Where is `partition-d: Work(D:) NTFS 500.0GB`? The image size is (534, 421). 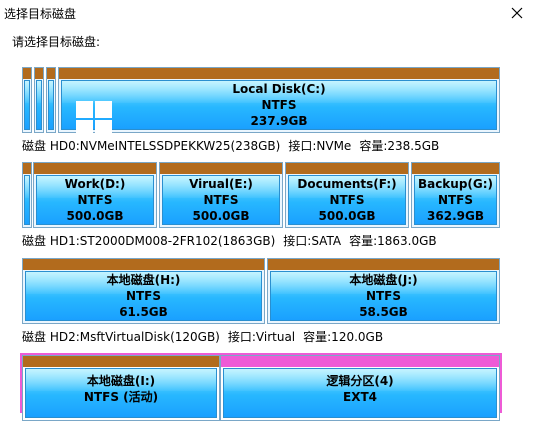 partition-d: Work(D:) NTFS 500.0GB is located at coordinates (95, 195).